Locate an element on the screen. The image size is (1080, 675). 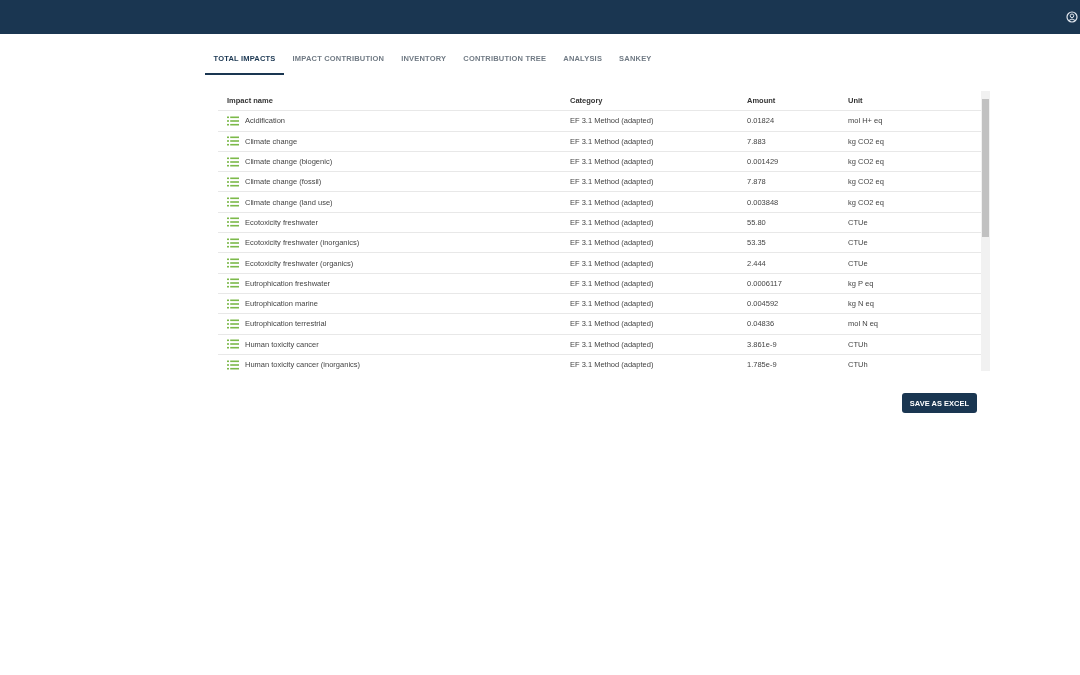
scrollbar is located at coordinates (985, 231).